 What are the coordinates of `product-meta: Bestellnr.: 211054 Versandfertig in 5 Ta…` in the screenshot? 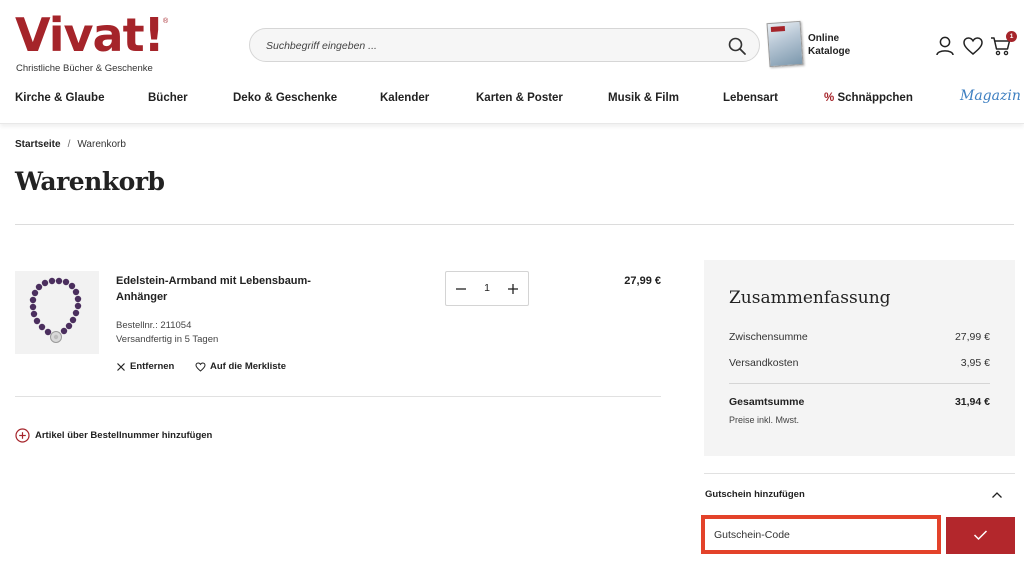 It's located at (167, 333).